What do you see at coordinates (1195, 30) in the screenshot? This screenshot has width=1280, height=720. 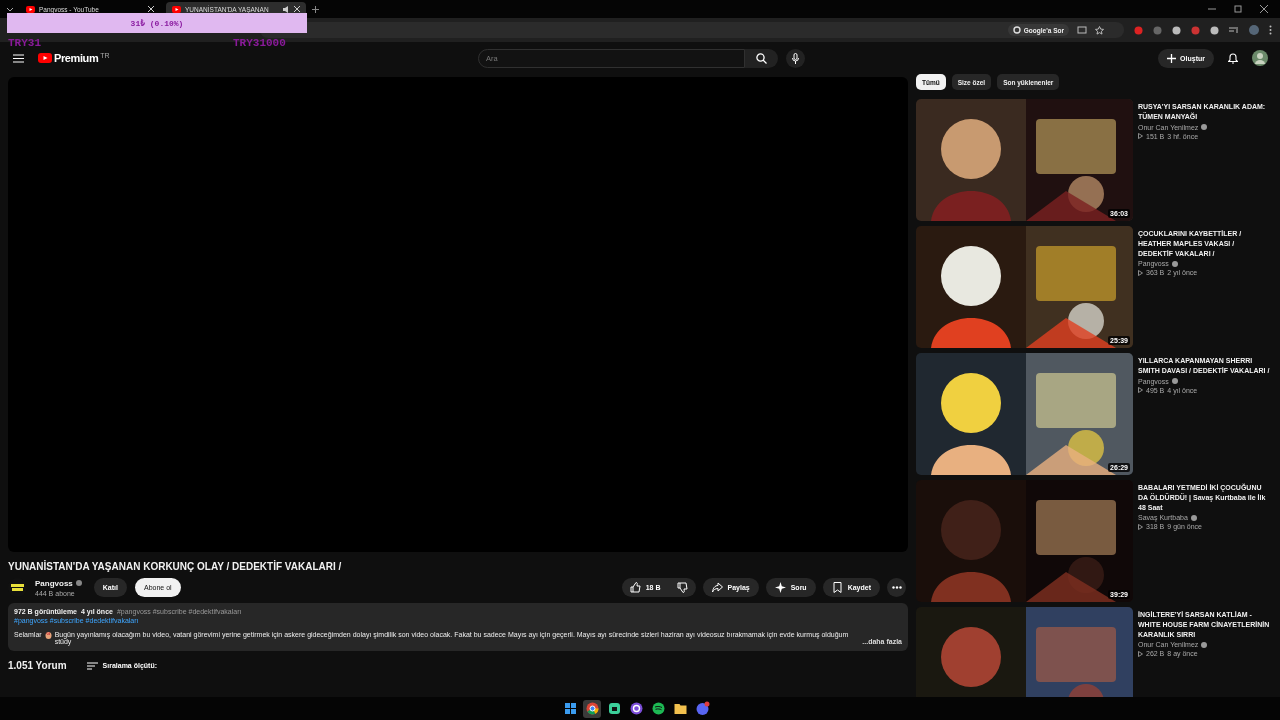 I see `extension-icon` at bounding box center [1195, 30].